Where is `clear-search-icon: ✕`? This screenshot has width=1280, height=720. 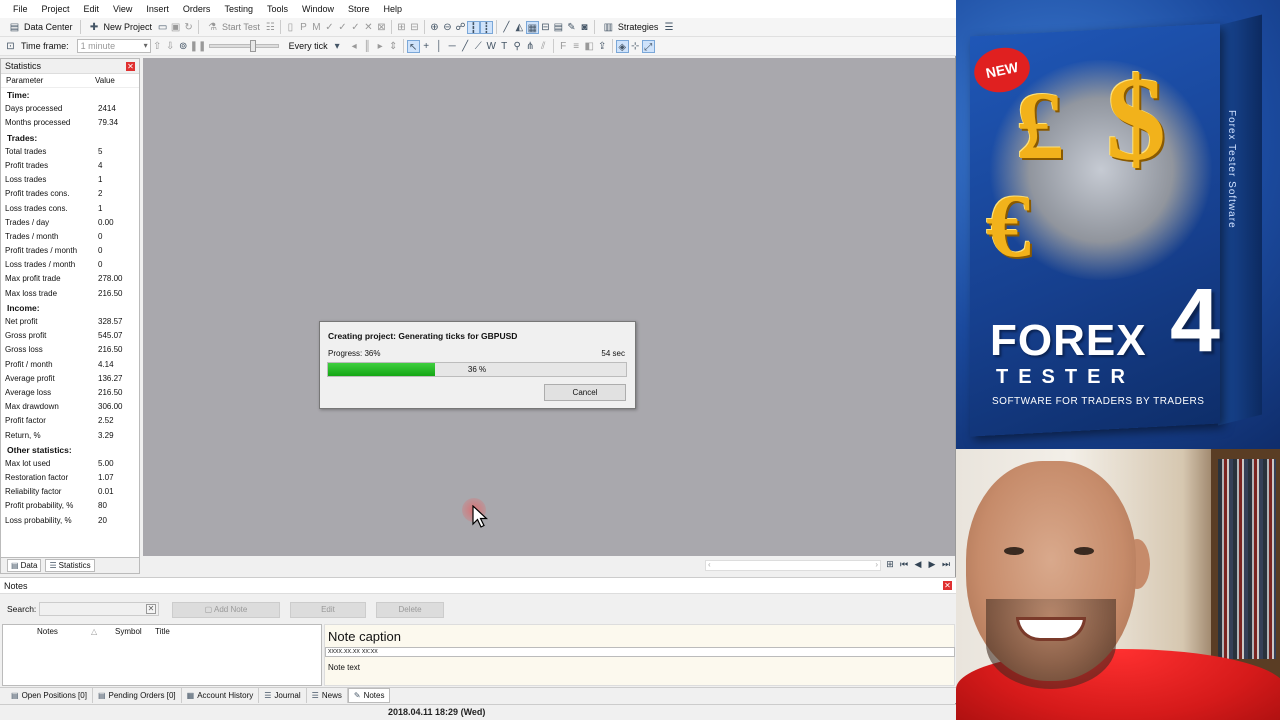
clear-search-icon: ✕ is located at coordinates (151, 609).